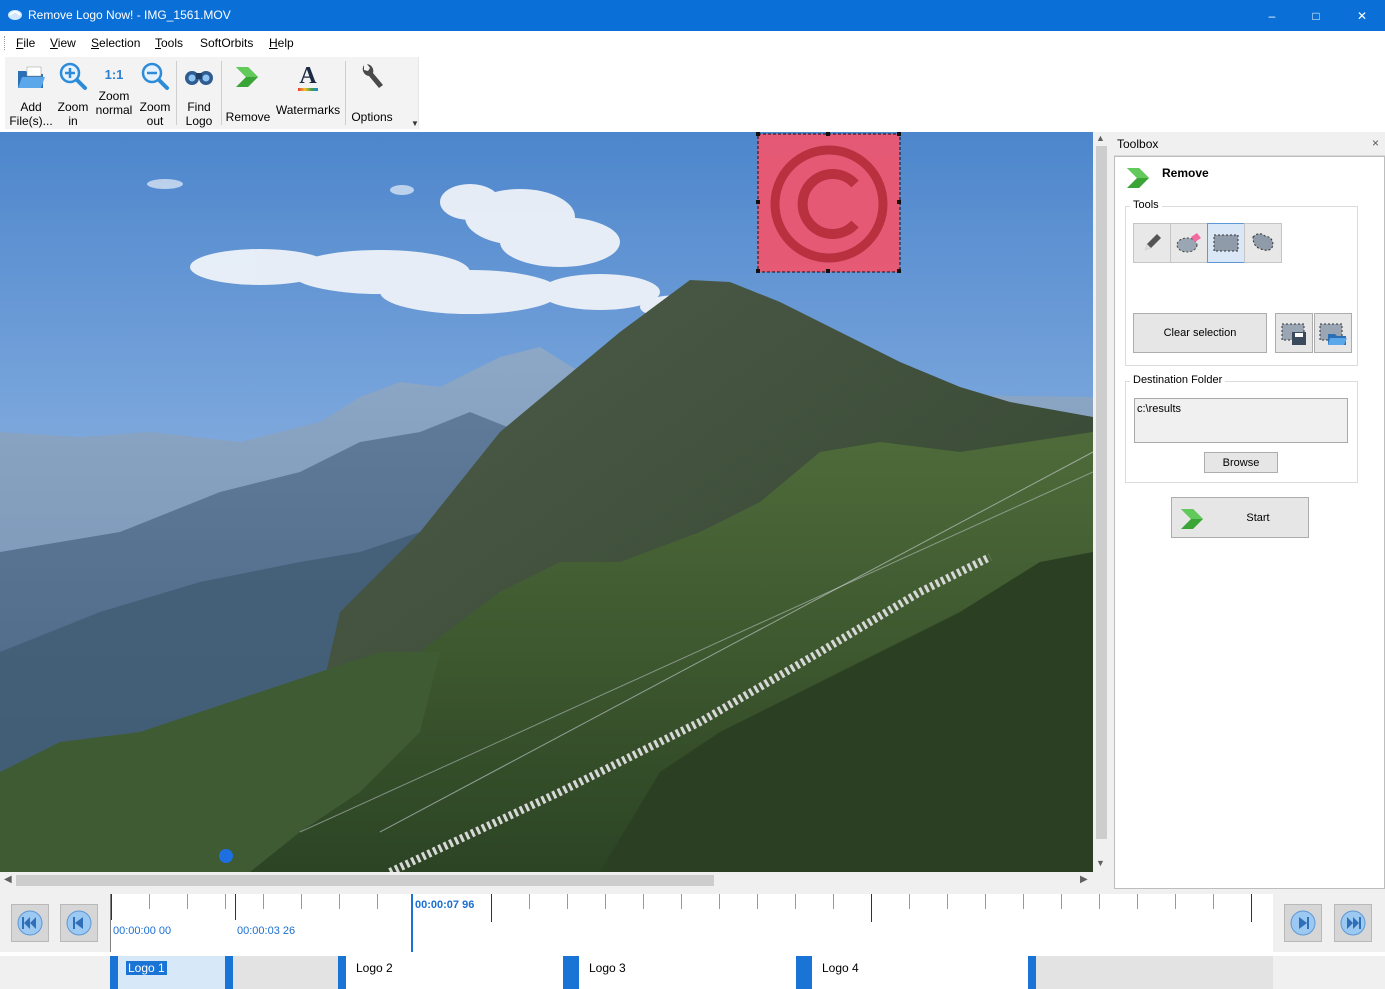  I want to click on tools-group: Tools Clear selection, so click(1241, 282).